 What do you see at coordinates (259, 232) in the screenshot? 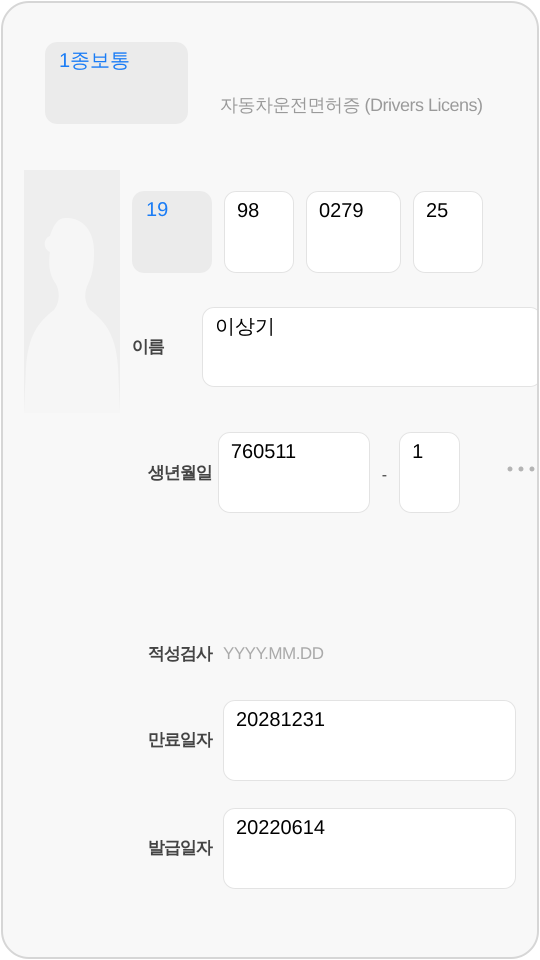
I see `number-field: 98` at bounding box center [259, 232].